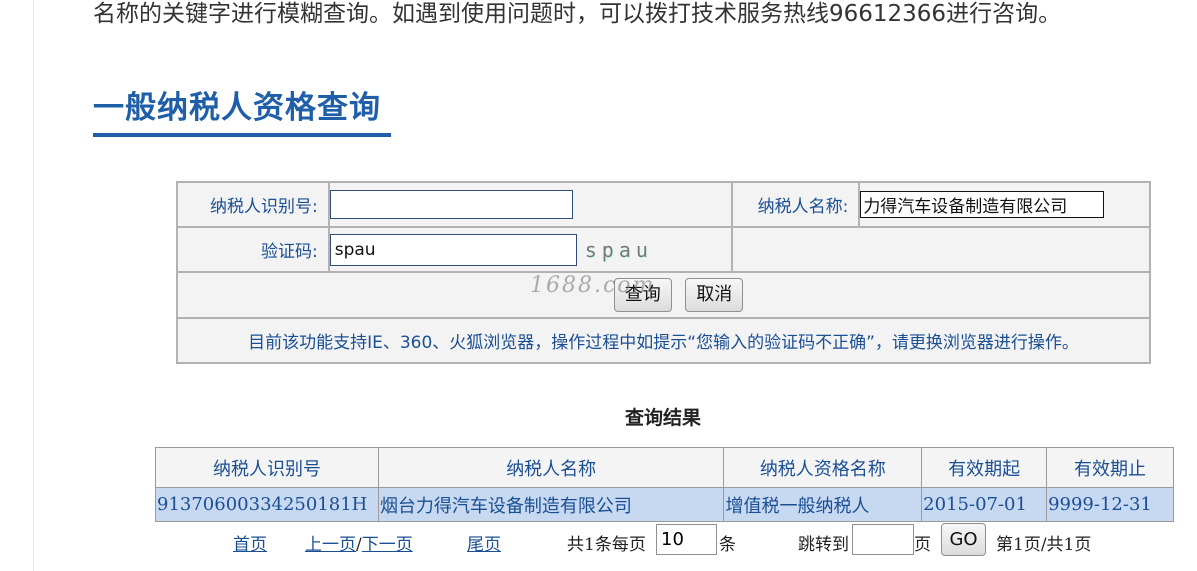 The image size is (1197, 571). I want to click on taxpayer-id-input, so click(451, 204).